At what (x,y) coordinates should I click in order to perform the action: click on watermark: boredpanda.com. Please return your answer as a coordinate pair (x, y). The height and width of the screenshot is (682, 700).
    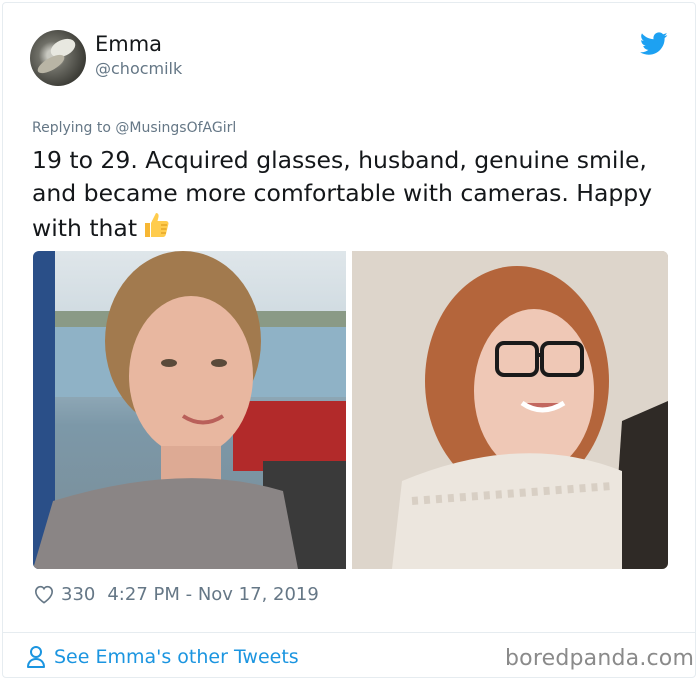
    Looking at the image, I should click on (600, 658).